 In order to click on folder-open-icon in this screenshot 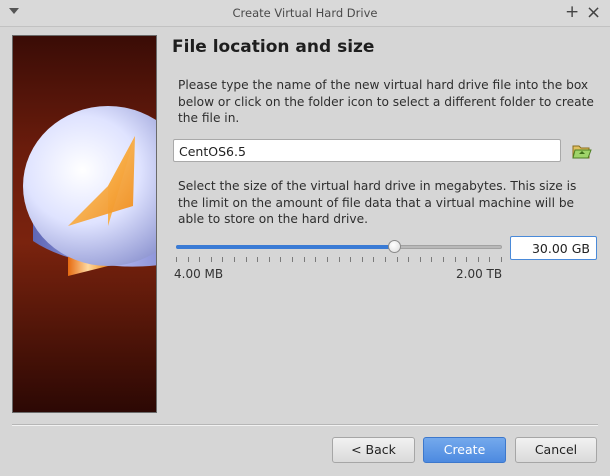, I will do `click(582, 151)`.